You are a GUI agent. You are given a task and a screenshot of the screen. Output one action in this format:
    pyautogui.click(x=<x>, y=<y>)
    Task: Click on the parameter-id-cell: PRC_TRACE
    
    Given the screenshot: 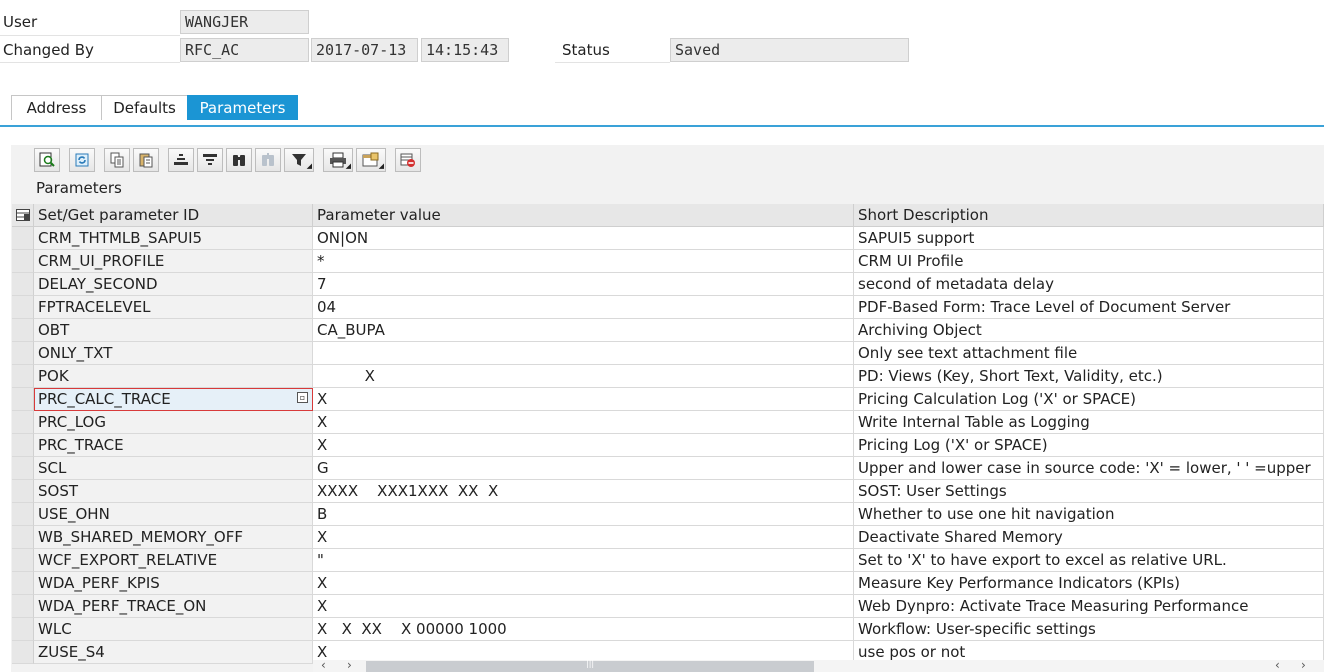 What is the action you would take?
    pyautogui.click(x=173, y=445)
    